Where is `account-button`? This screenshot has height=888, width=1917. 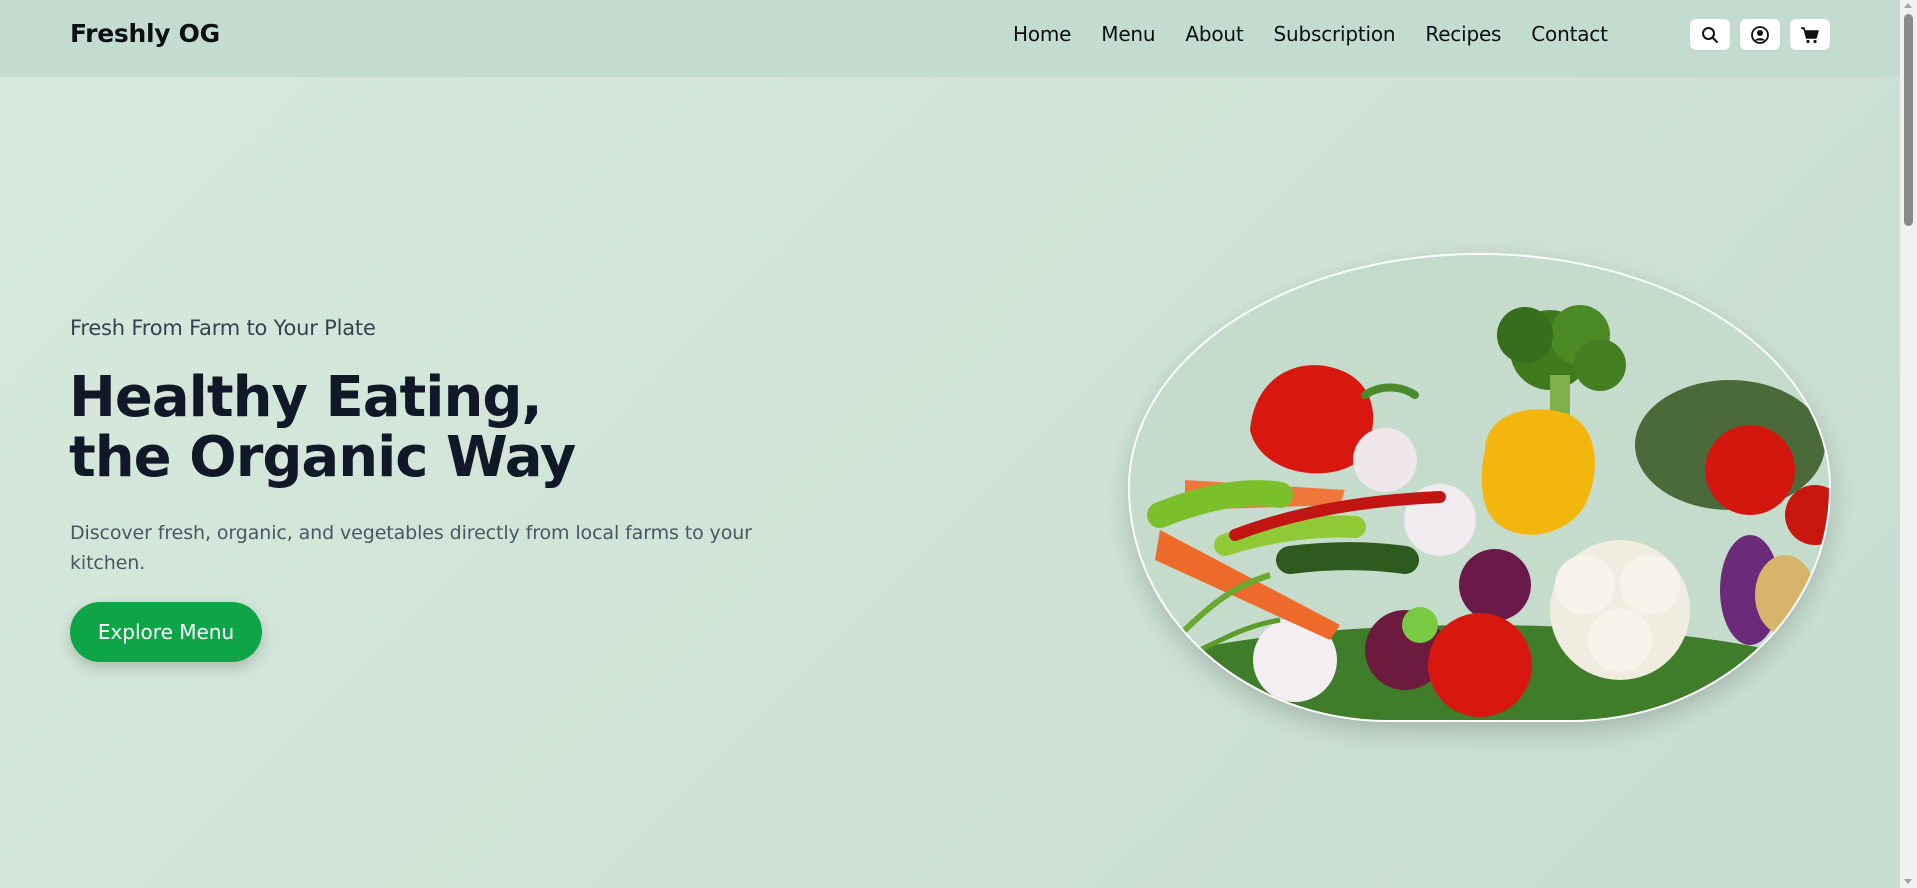
account-button is located at coordinates (1760, 34).